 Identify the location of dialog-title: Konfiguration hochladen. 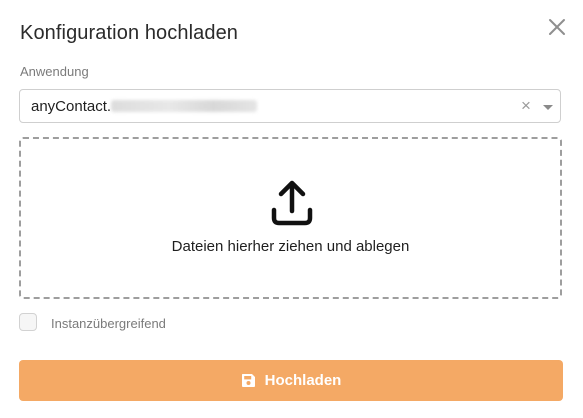
(129, 33).